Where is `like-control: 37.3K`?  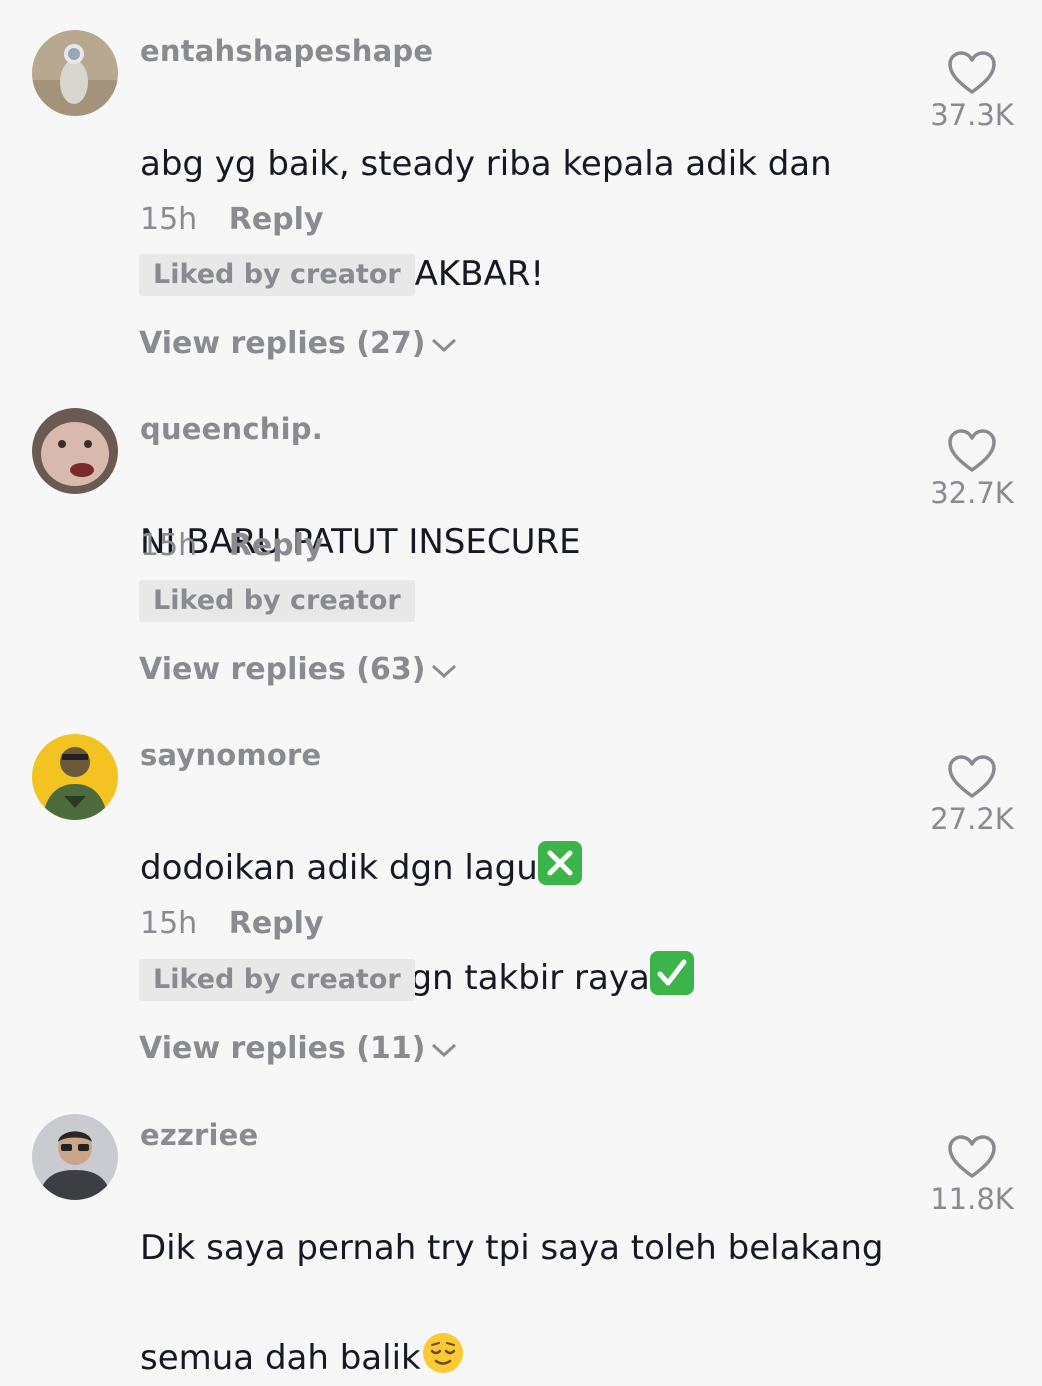
like-control: 37.3K is located at coordinates (972, 91).